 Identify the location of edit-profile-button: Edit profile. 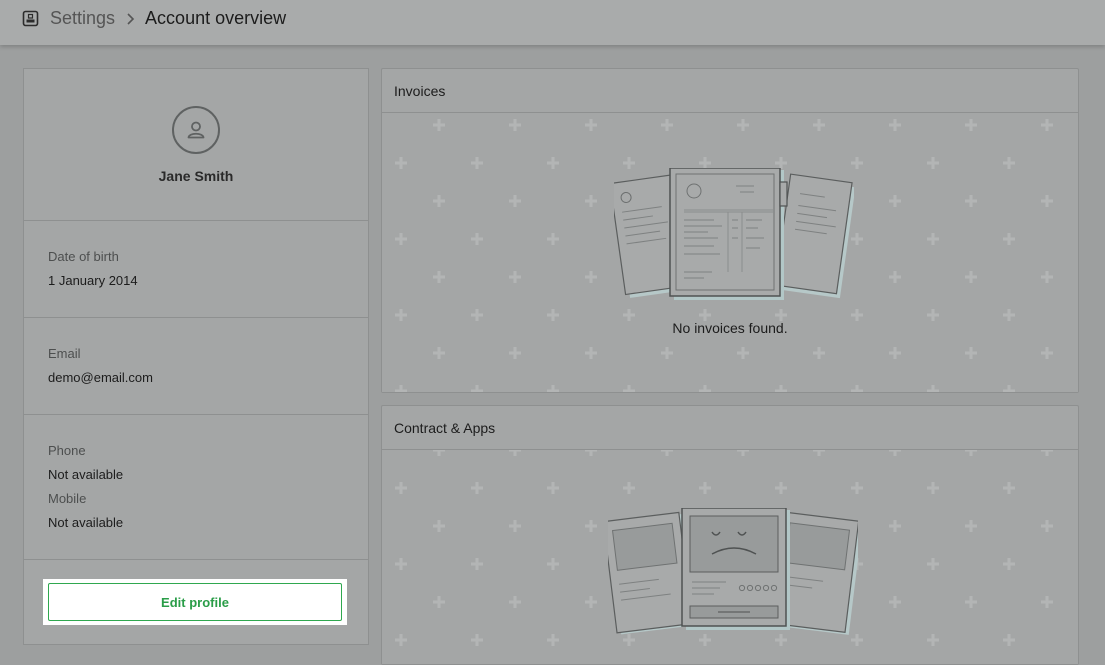
(195, 602).